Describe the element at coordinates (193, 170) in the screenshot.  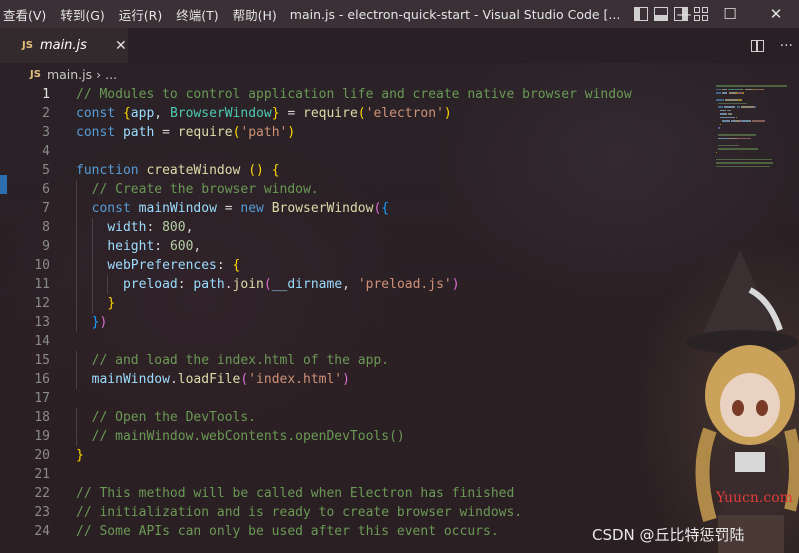
I see `code-token: createWindow` at that location.